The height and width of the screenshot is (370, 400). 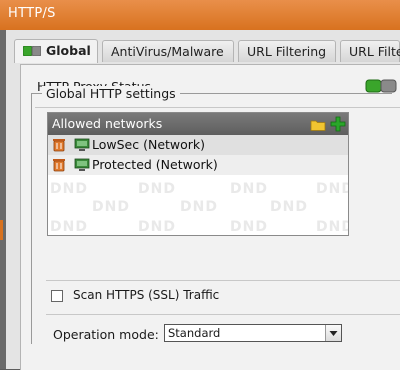 I want to click on chevron-down-icon, so click(x=333, y=333).